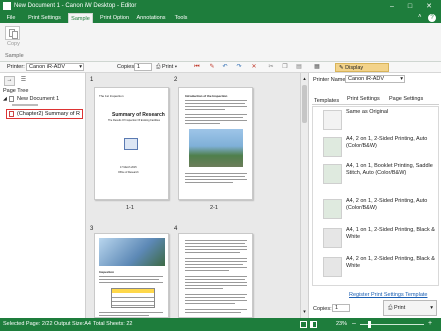 The image size is (441, 331). What do you see at coordinates (181, 18) in the screenshot?
I see `tab-tools: Tools` at bounding box center [181, 18].